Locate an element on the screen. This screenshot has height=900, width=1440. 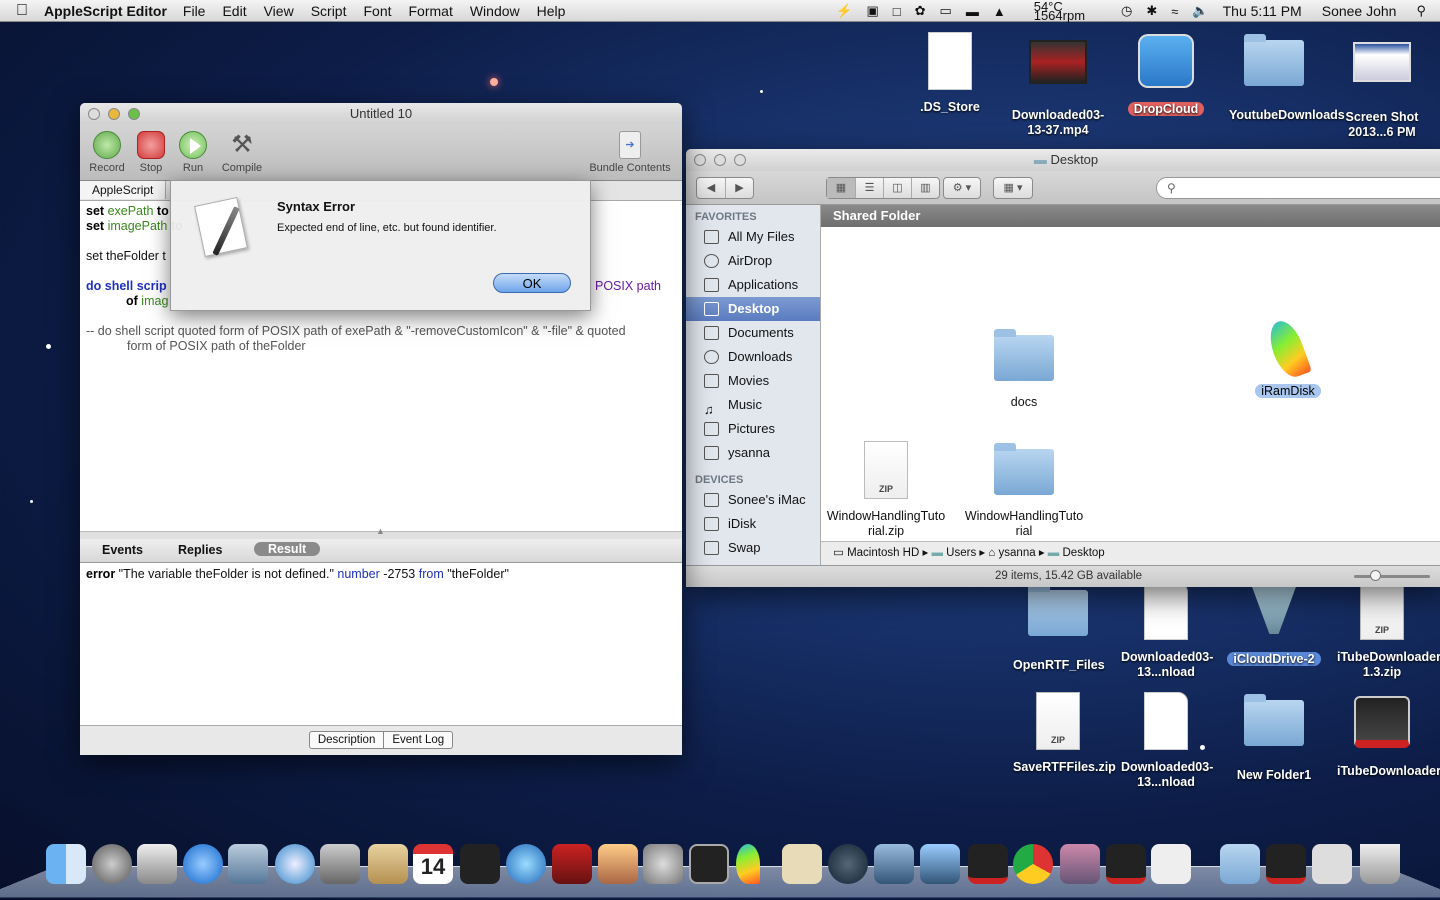
screen-dock-icon is located at coordinates (988, 864).